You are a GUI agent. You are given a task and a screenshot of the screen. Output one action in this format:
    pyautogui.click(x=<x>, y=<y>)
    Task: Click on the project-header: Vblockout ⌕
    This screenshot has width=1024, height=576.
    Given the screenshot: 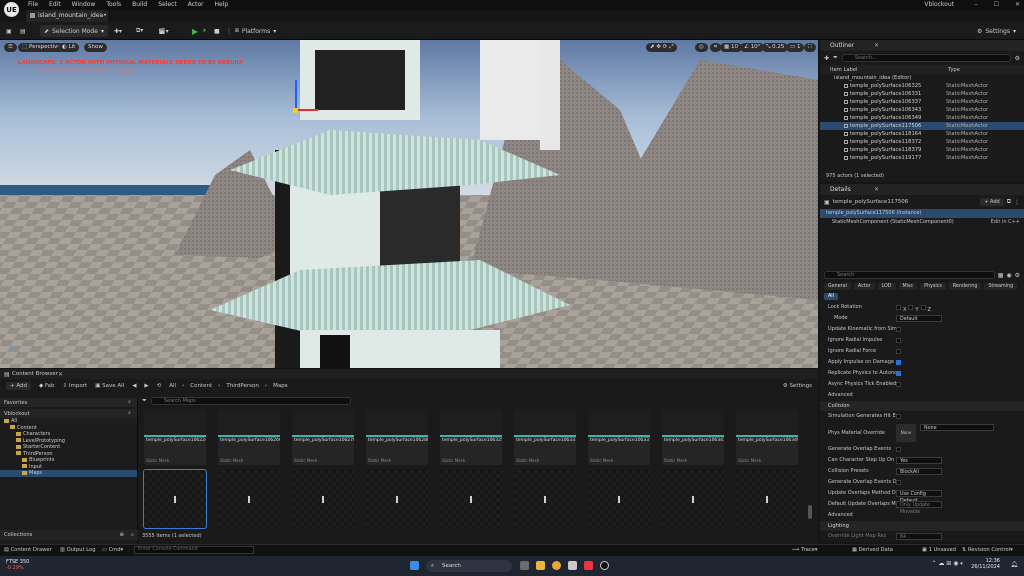 What is the action you would take?
    pyautogui.click(x=68, y=413)
    